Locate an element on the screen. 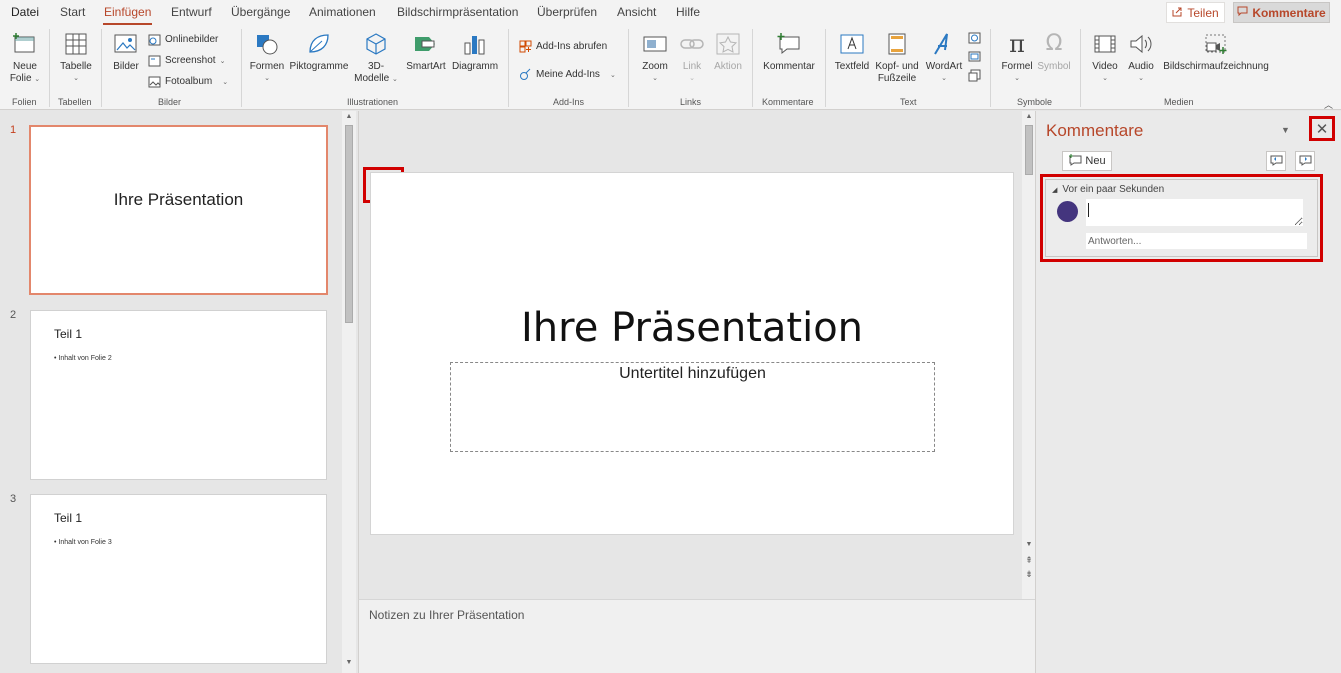 The image size is (1341, 673). object-icon is located at coordinates (974, 75).